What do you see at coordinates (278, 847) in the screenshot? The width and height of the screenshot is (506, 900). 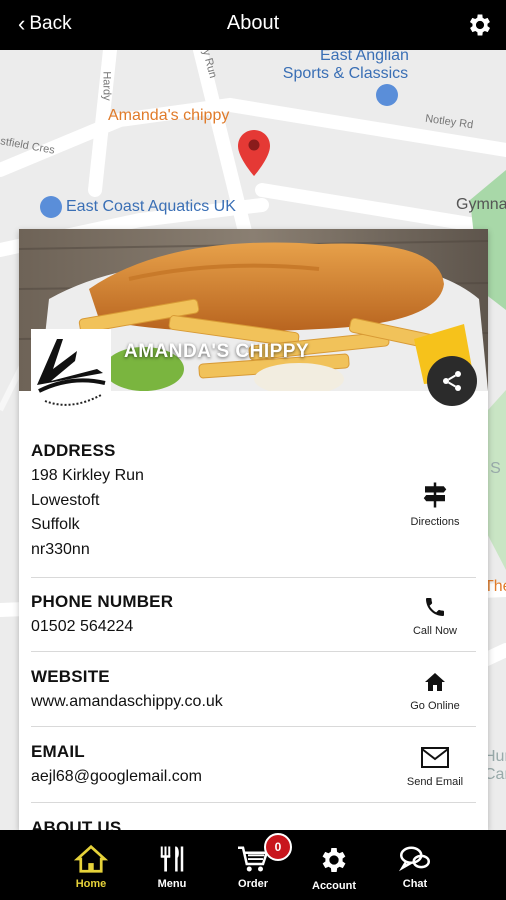 I see `cart-count-badge: 0` at bounding box center [278, 847].